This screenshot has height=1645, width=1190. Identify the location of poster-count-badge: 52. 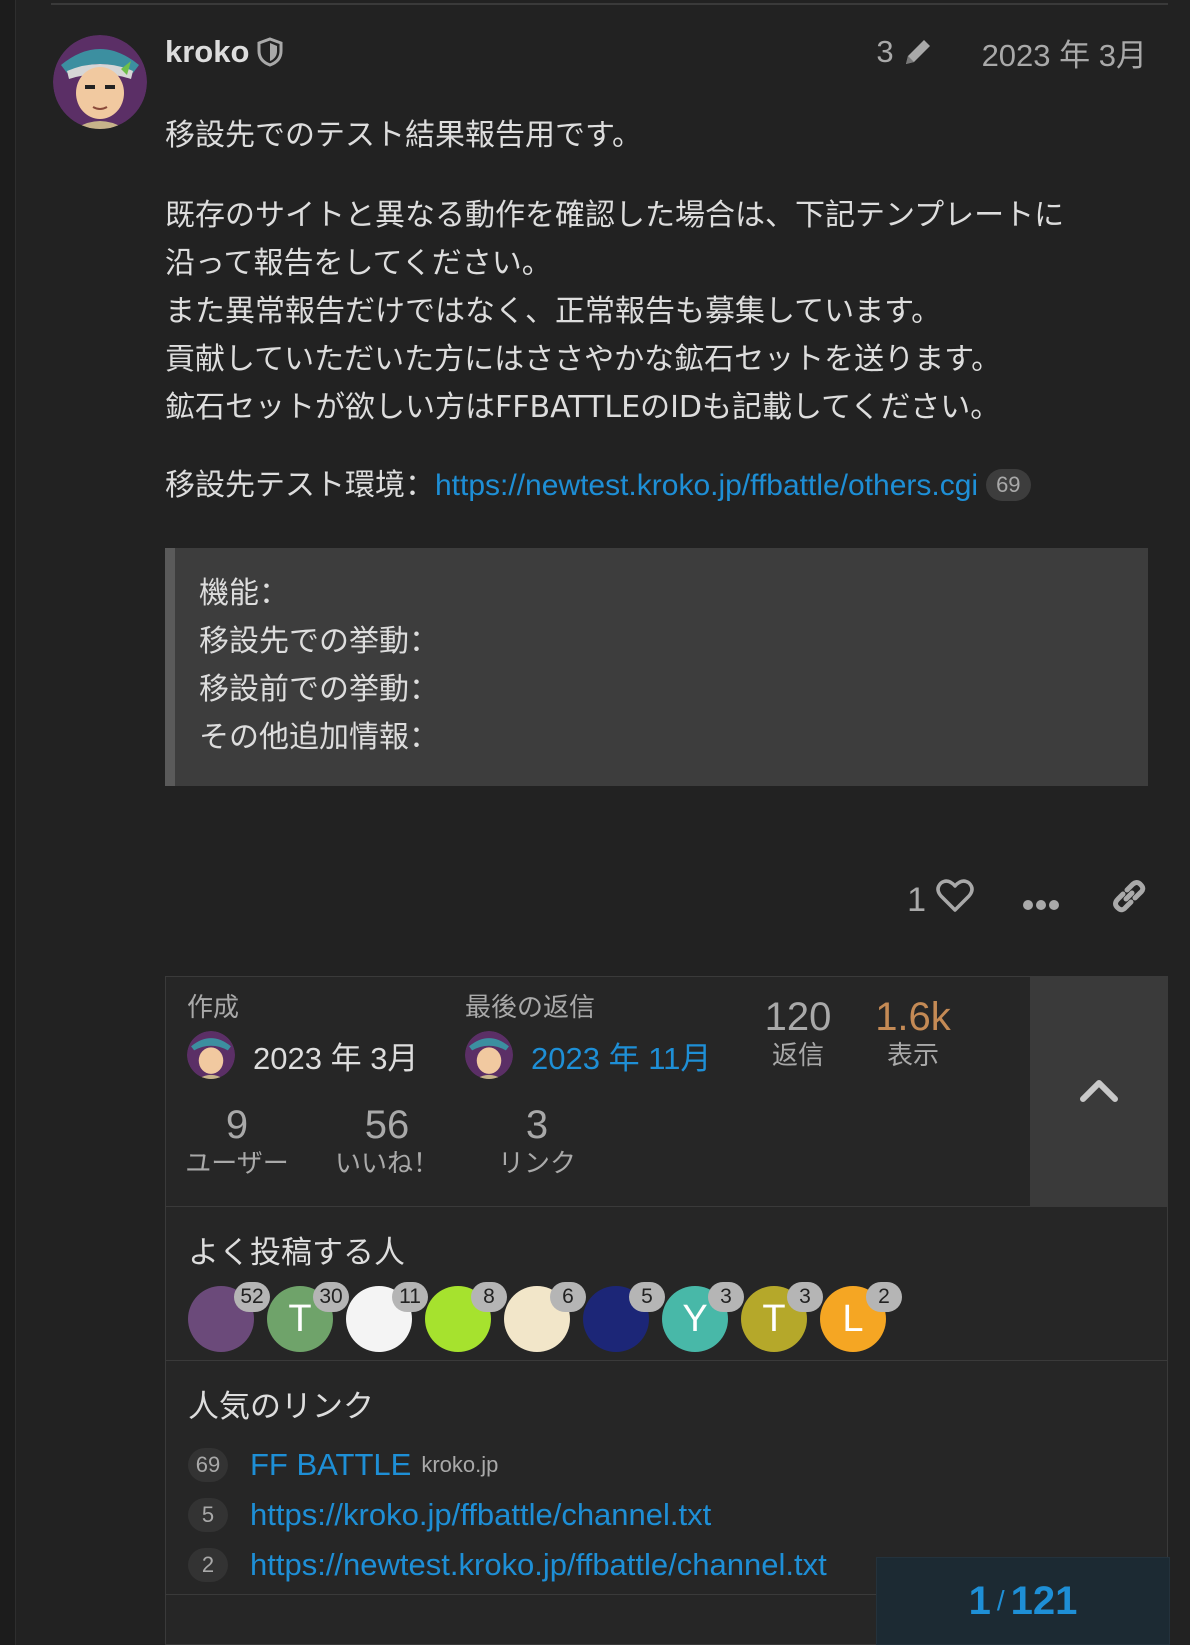
(252, 1297).